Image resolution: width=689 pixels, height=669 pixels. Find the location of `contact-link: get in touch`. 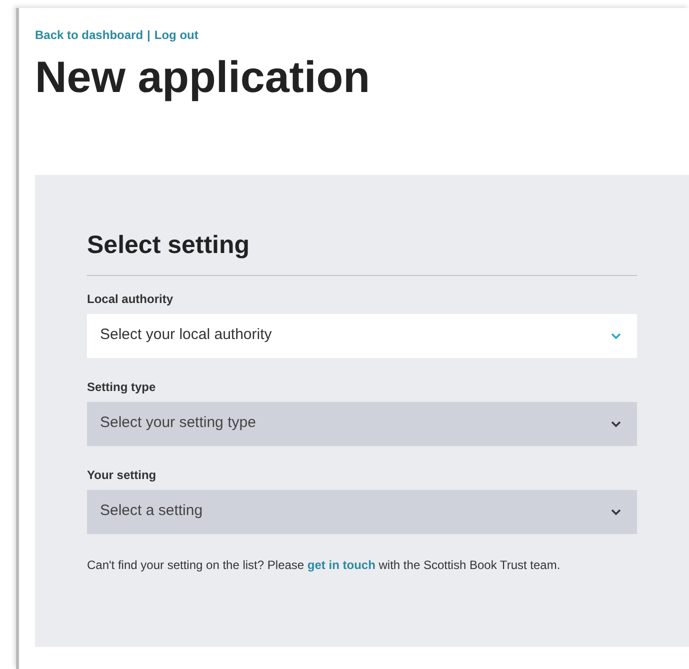

contact-link: get in touch is located at coordinates (341, 565).